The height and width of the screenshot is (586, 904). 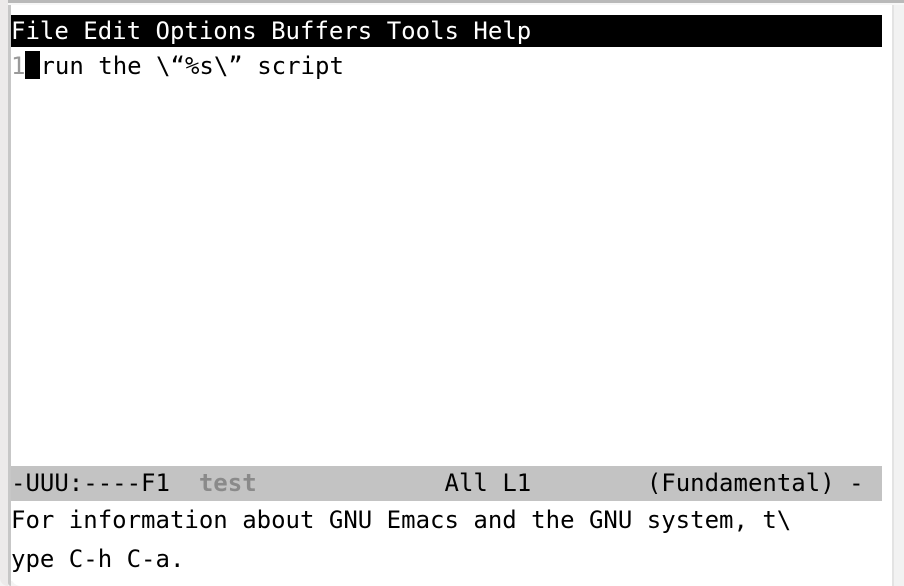 I want to click on text-cursor, so click(x=33, y=65).